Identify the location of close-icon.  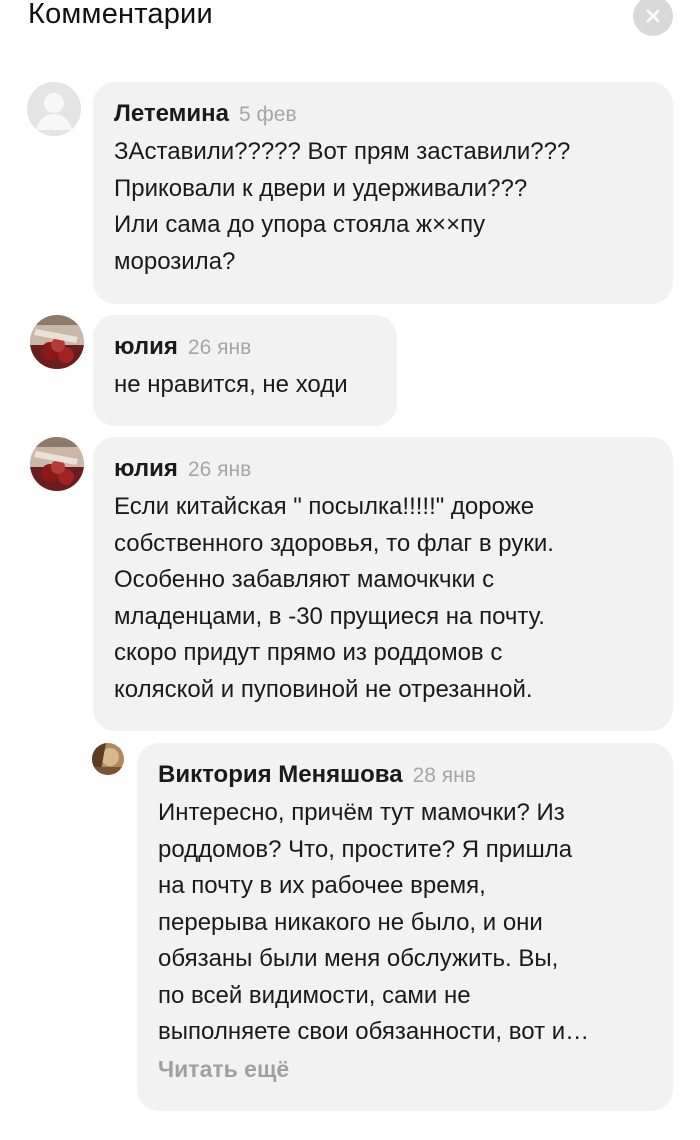
(653, 16).